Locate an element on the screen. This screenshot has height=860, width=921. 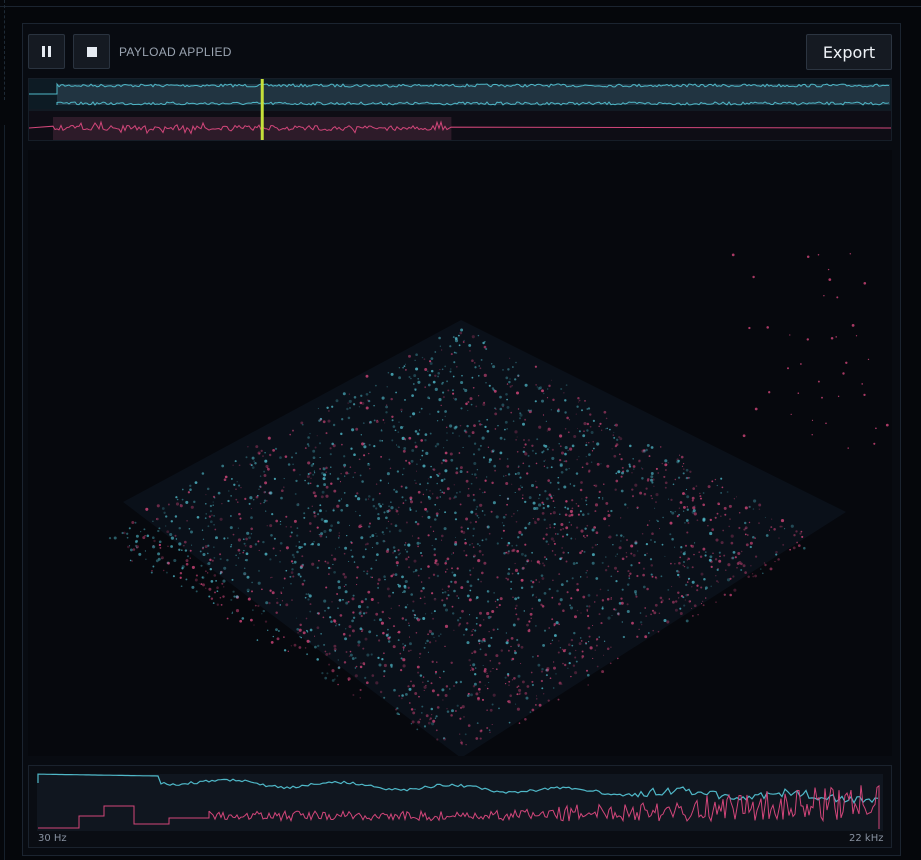
status-label: PAYLOAD APPLIED is located at coordinates (175, 52).